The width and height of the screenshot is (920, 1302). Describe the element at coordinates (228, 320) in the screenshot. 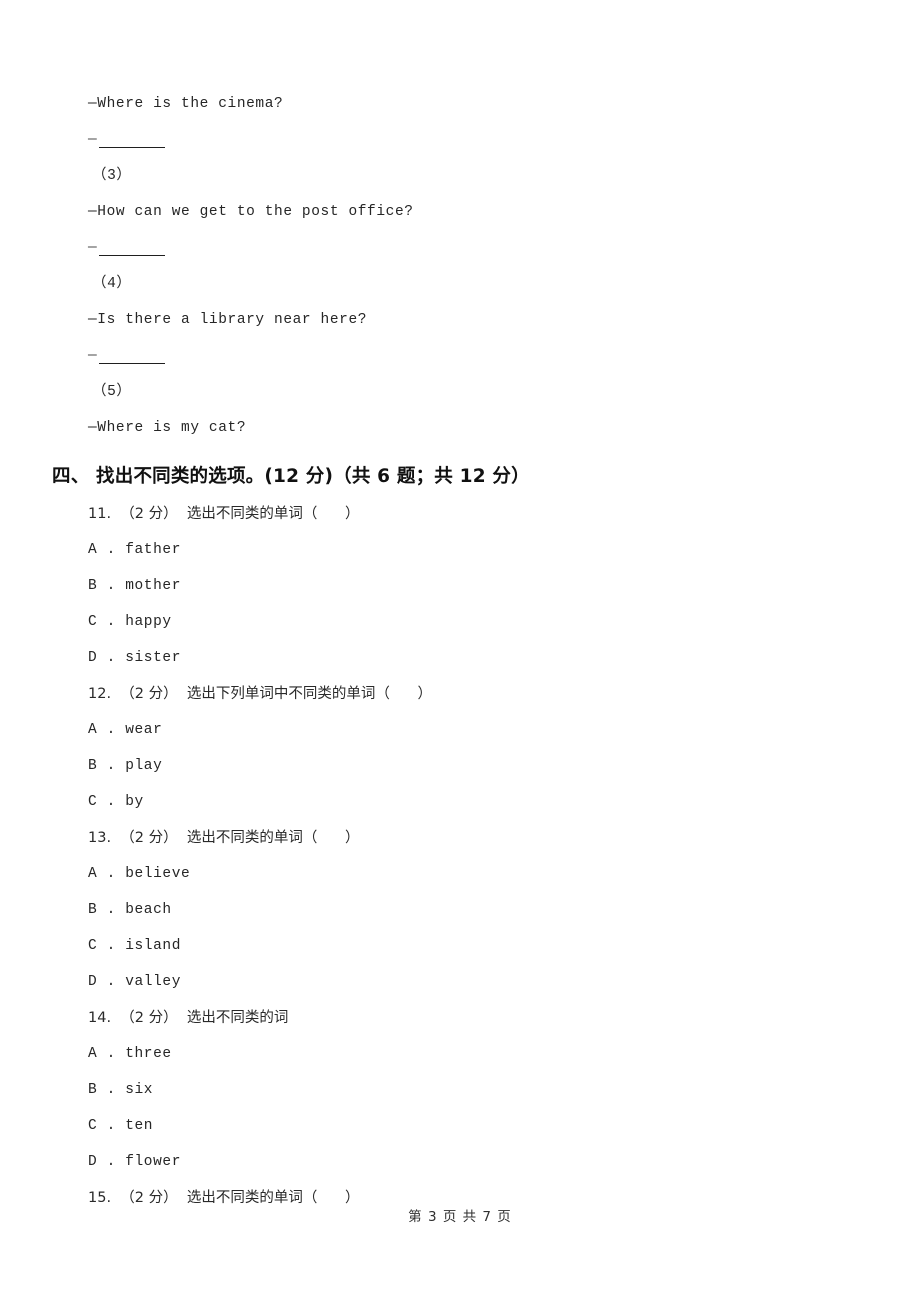

I see `dialogue-line: —Is there a library near here?` at that location.